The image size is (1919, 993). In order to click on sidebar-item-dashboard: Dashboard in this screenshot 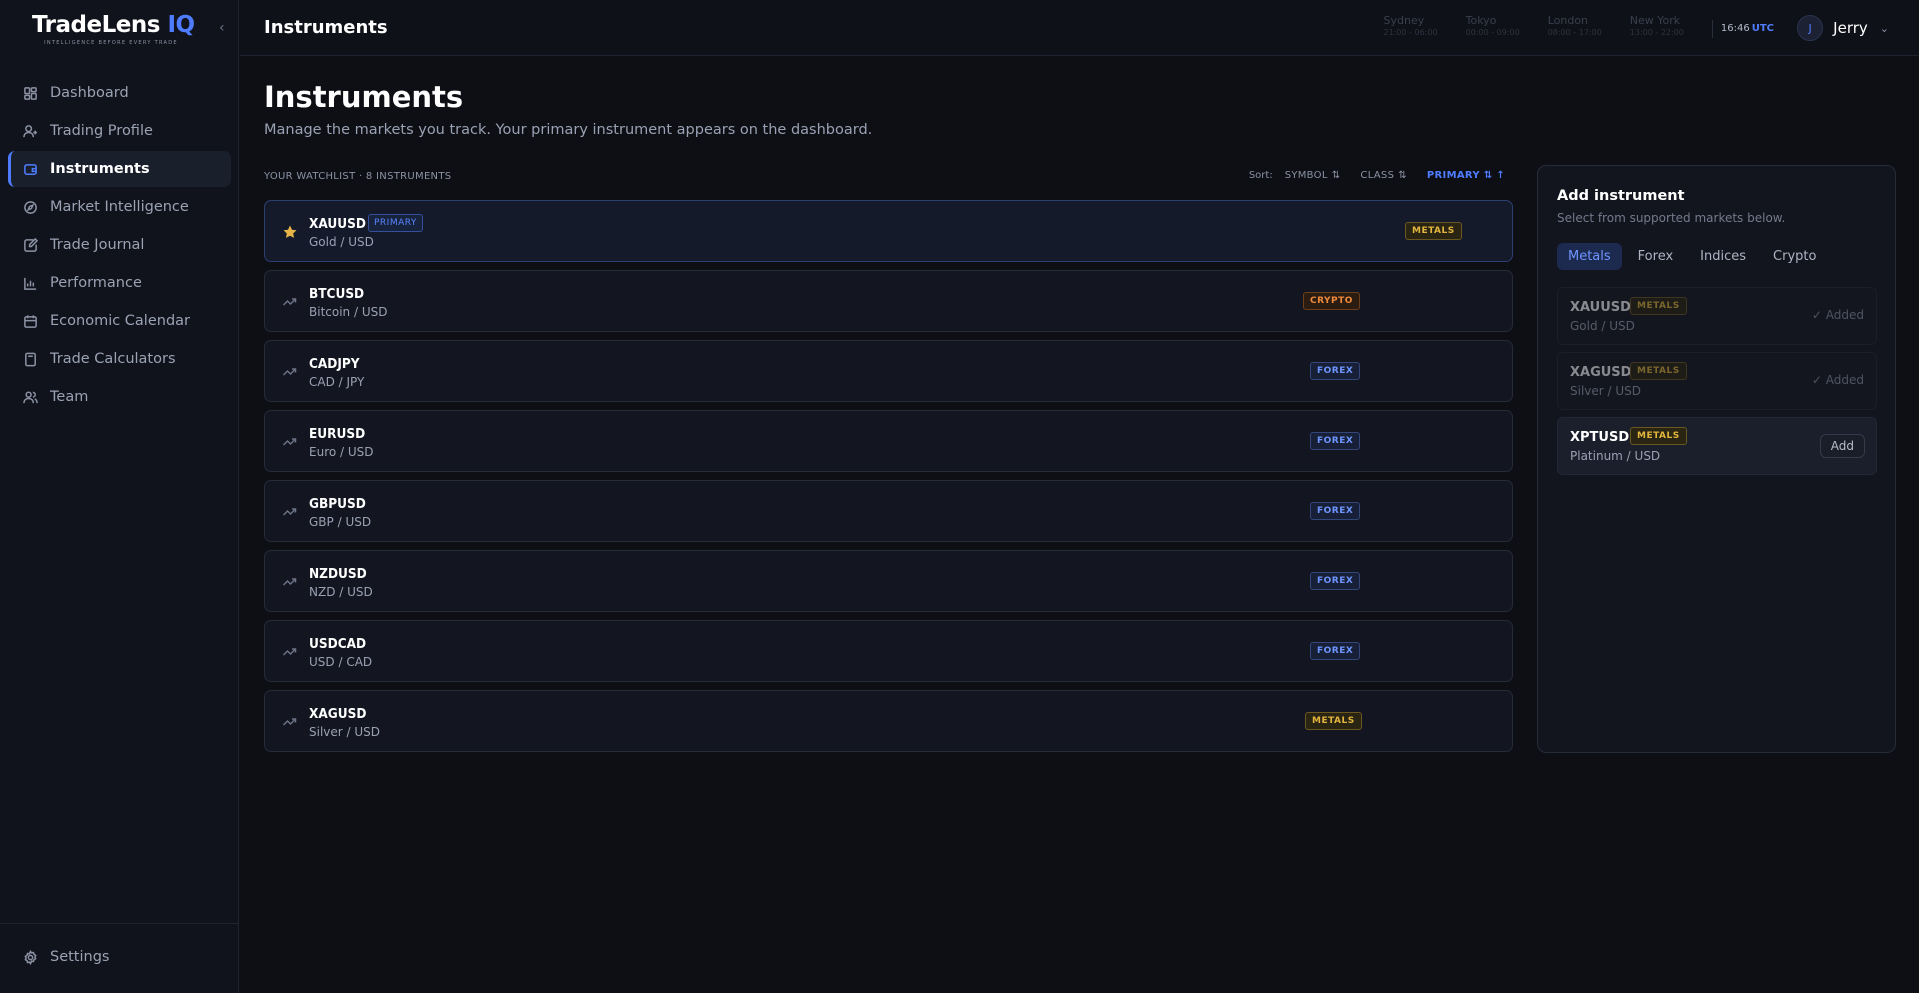, I will do `click(119, 93)`.